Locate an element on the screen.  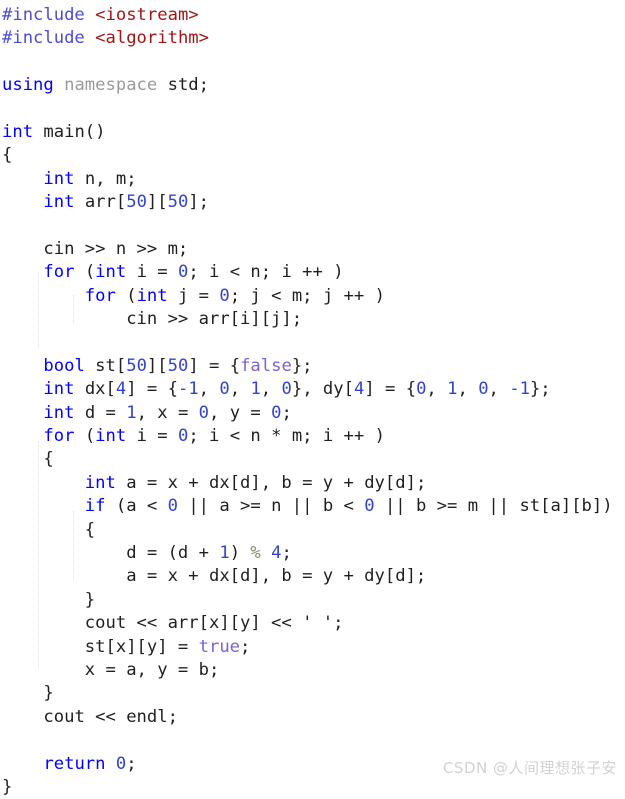
token-identifier: x = a, y = b; is located at coordinates (152, 669).